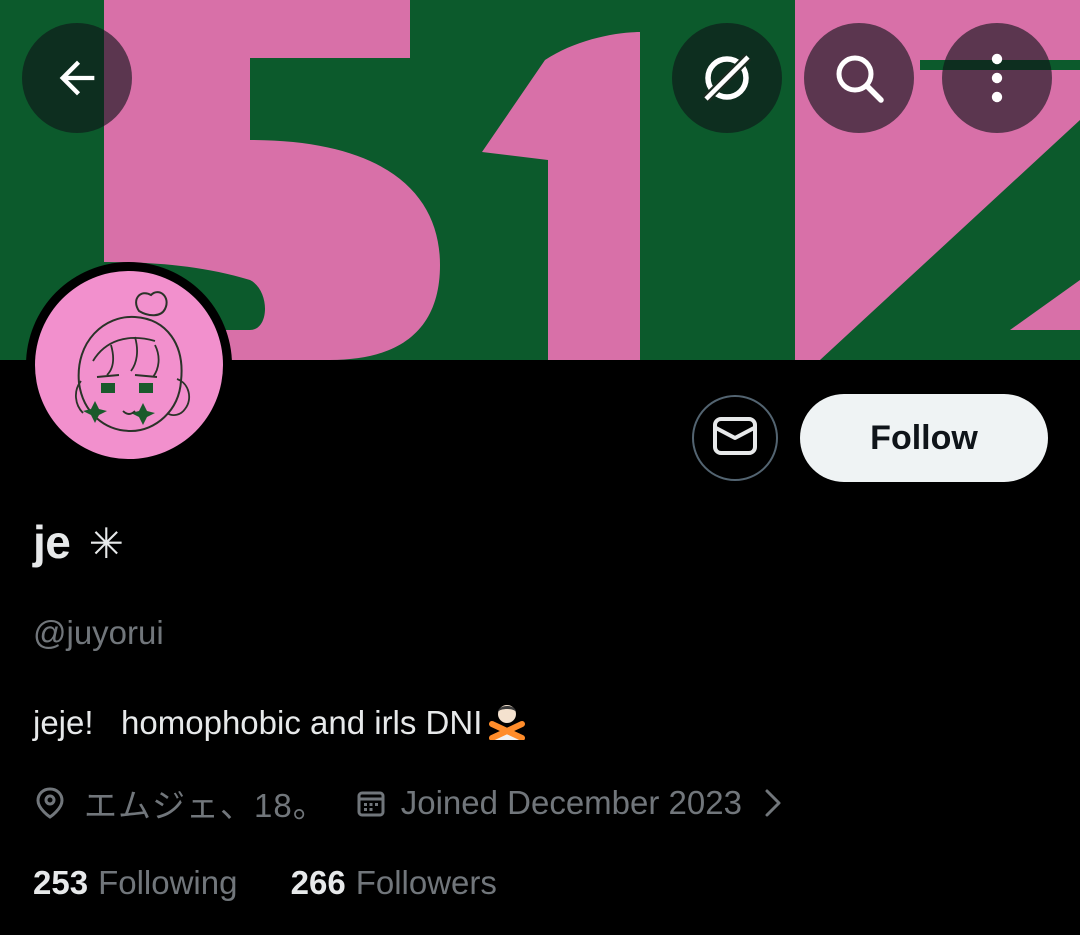 The width and height of the screenshot is (1080, 935). I want to click on grok-icon, so click(727, 78).